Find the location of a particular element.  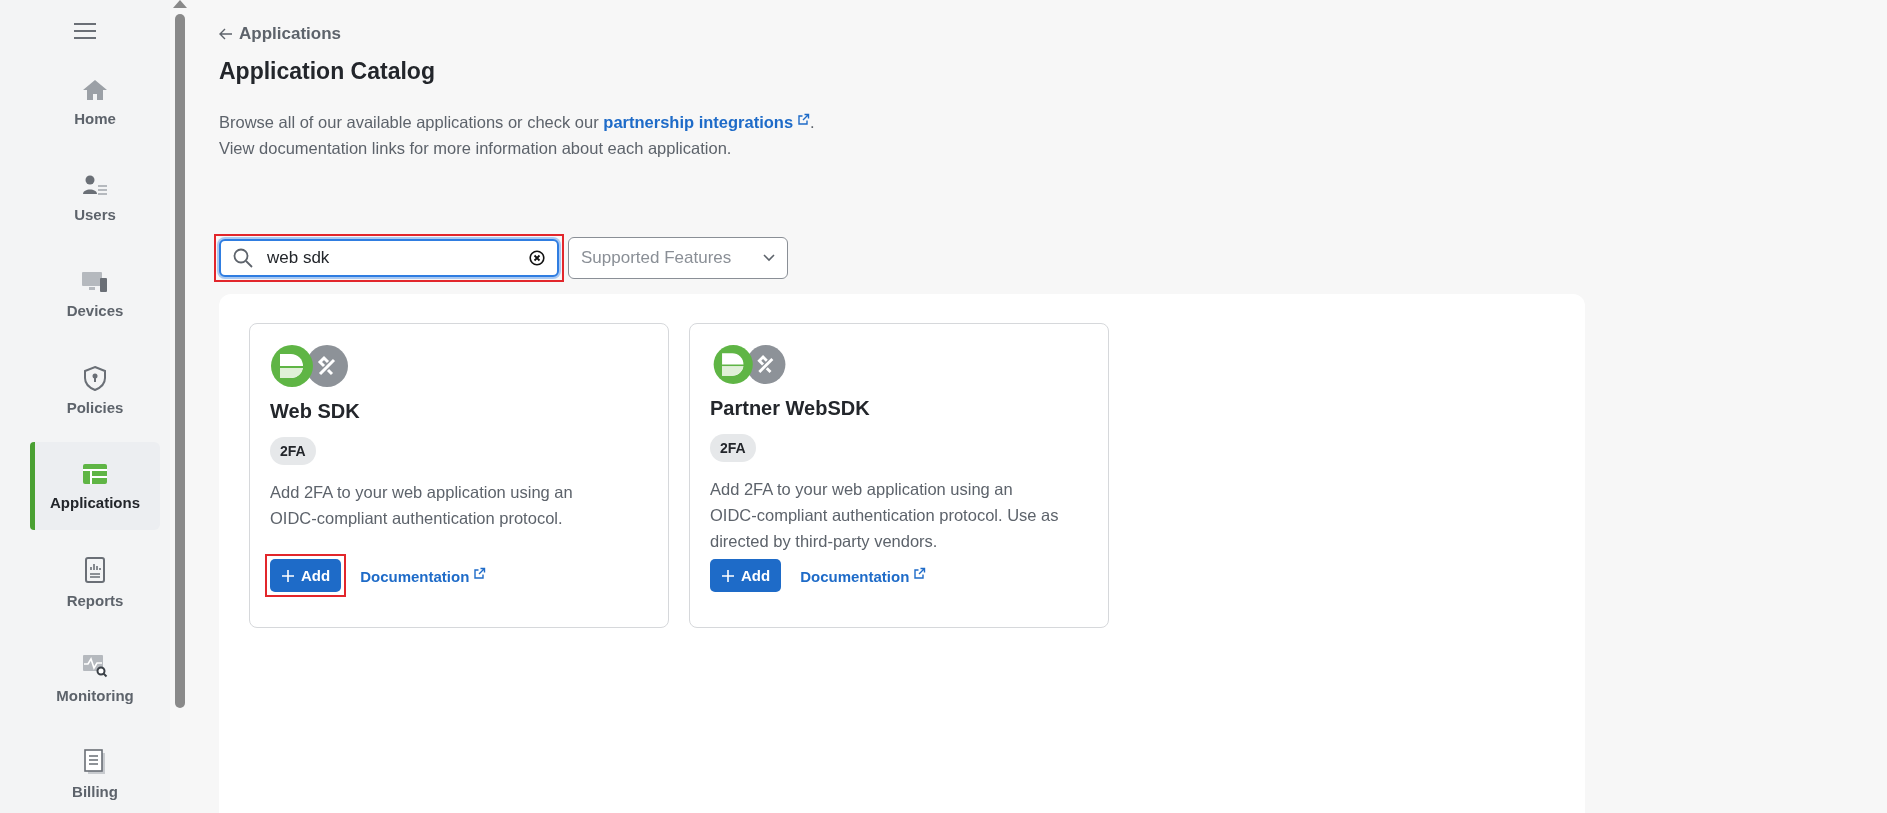

chevron-down-icon is located at coordinates (769, 258).